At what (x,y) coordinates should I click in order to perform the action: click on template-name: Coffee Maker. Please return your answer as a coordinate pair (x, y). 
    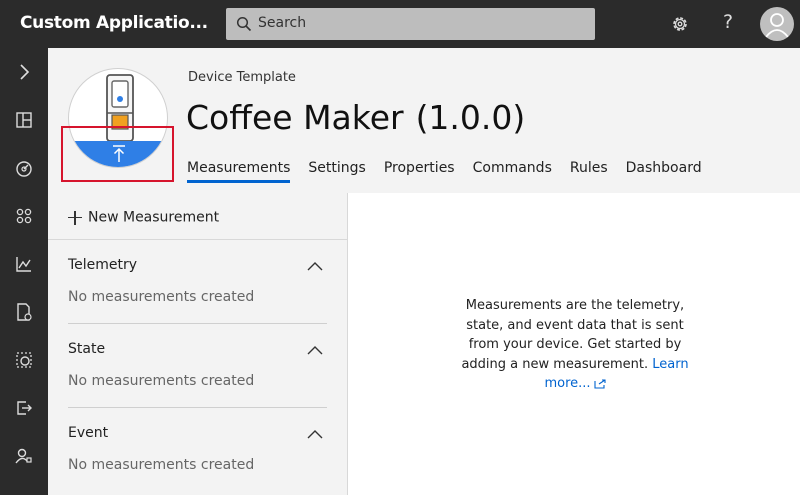
    Looking at the image, I should click on (295, 117).